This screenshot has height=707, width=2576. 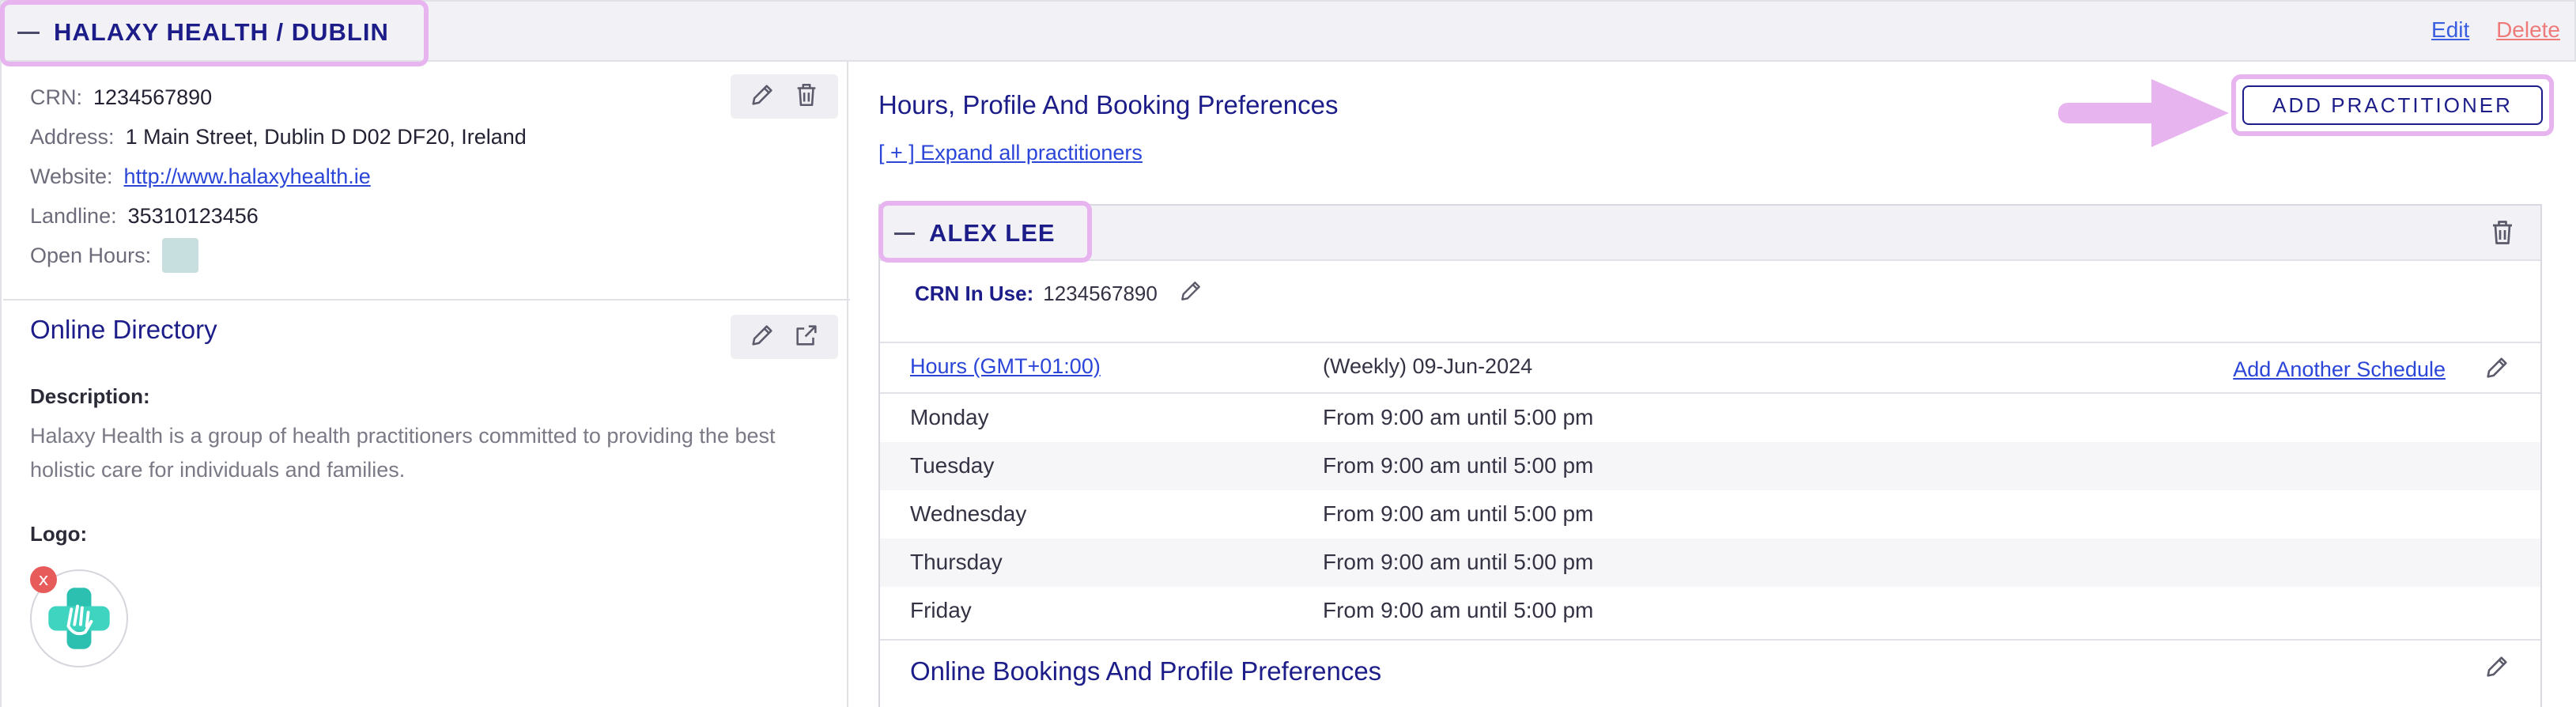 I want to click on delete-link: Delete, so click(x=2528, y=29).